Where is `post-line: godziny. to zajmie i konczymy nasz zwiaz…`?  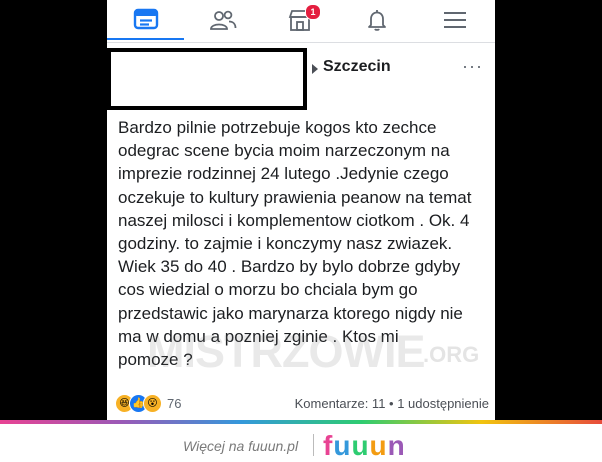 post-line: godziny. to zajmie i konczymy nasz zwiaz… is located at coordinates (285, 244).